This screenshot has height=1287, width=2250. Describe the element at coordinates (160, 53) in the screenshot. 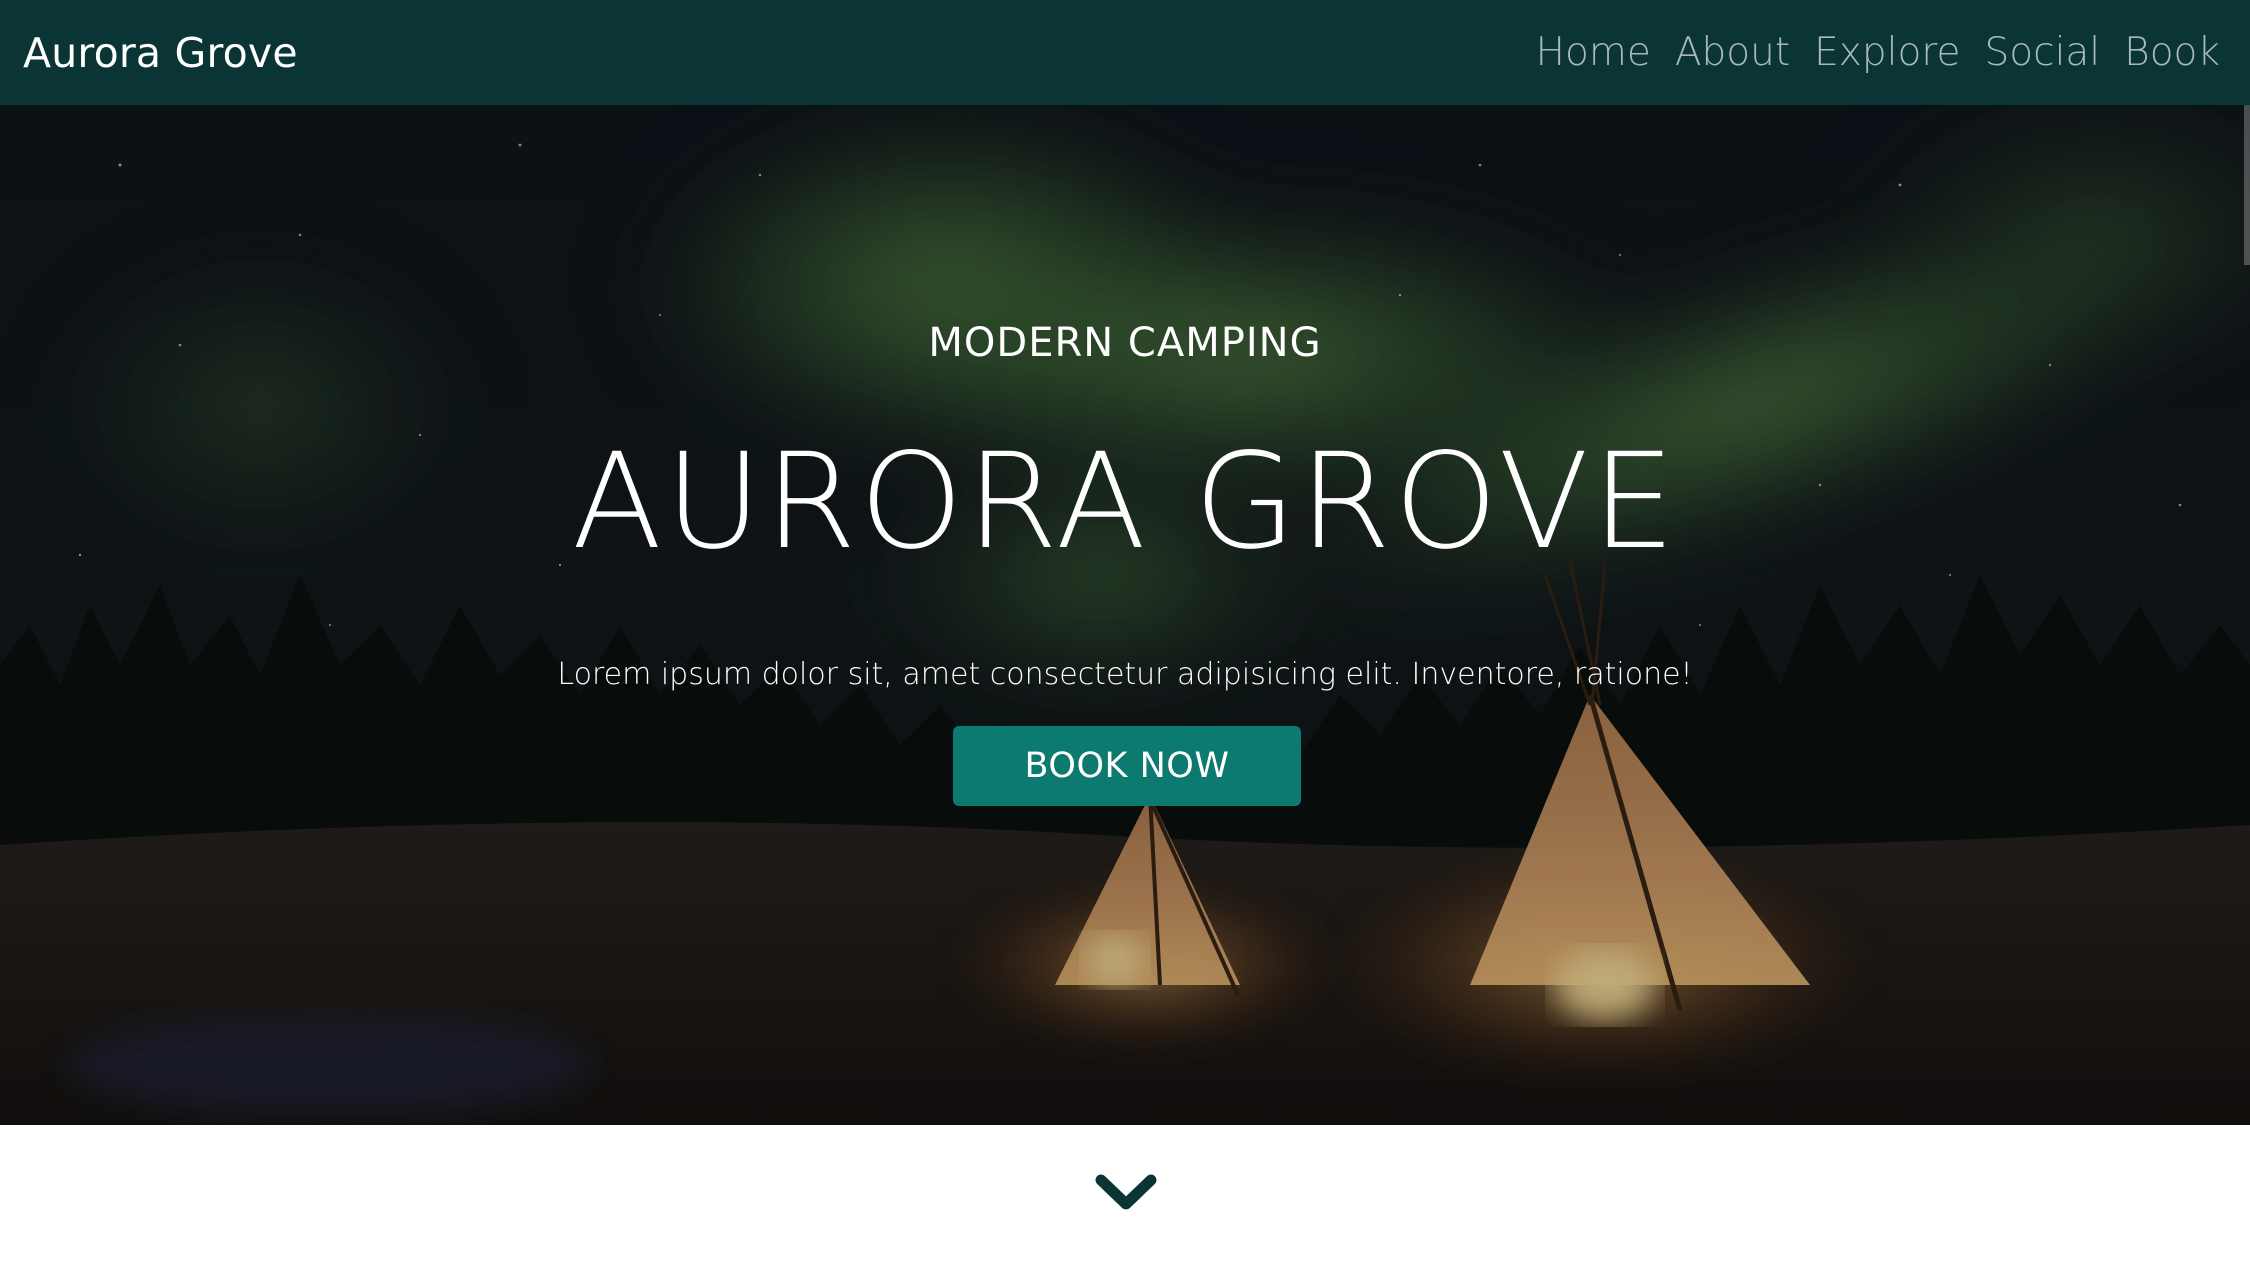

I see `brand-logo-link: Aurora Grove` at that location.